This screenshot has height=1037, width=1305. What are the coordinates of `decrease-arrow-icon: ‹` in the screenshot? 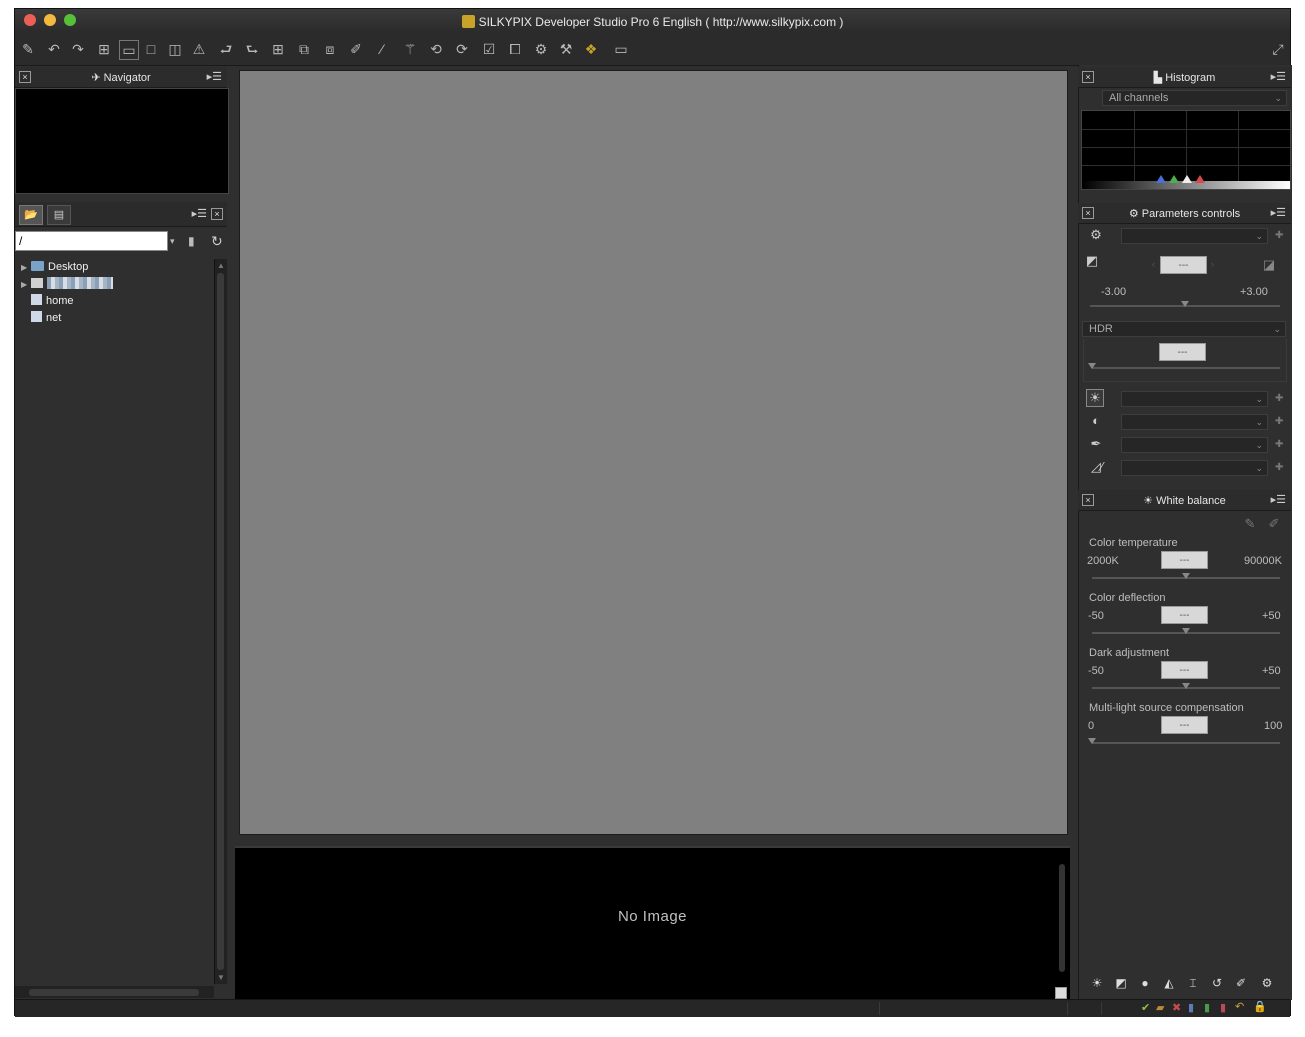 It's located at (1153, 264).